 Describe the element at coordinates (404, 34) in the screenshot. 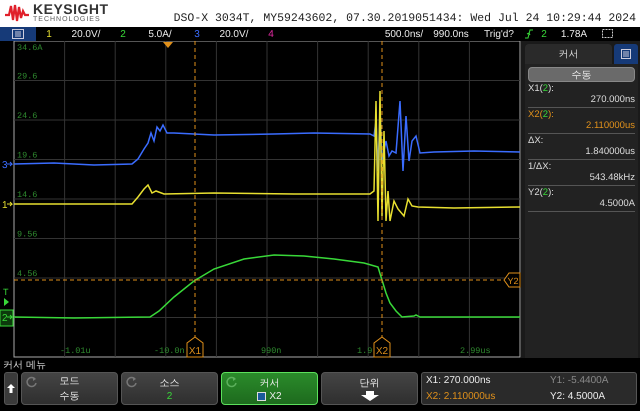

I see `timebase: 500.0ns/` at that location.